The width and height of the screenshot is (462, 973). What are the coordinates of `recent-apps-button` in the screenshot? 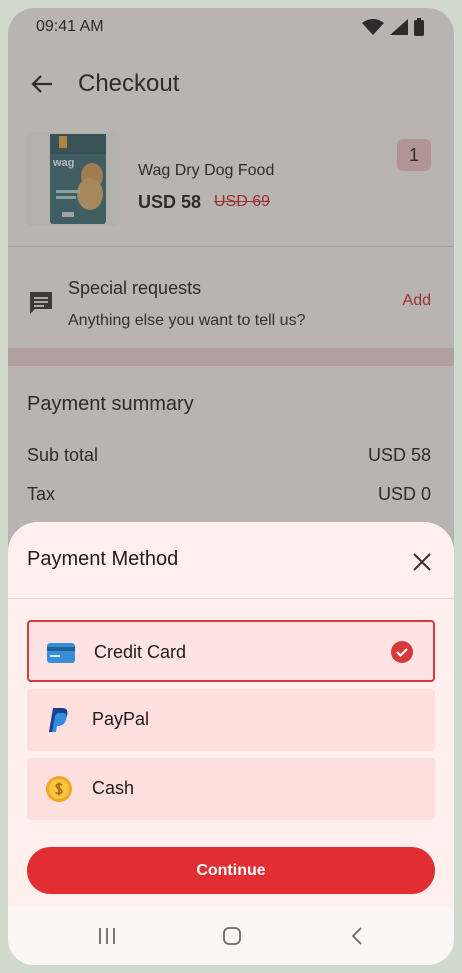 It's located at (107, 936).